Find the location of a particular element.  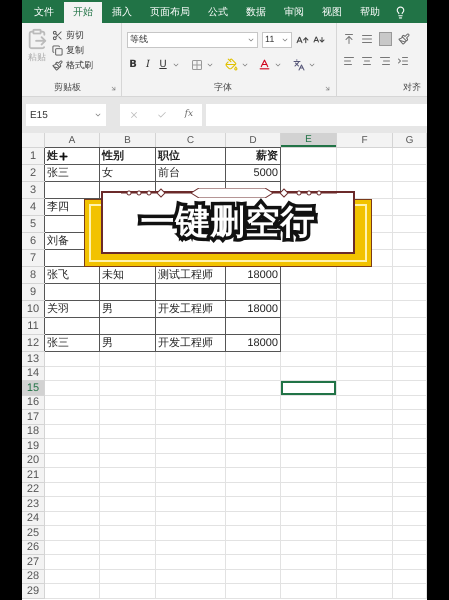

column-header: G is located at coordinates (409, 140).